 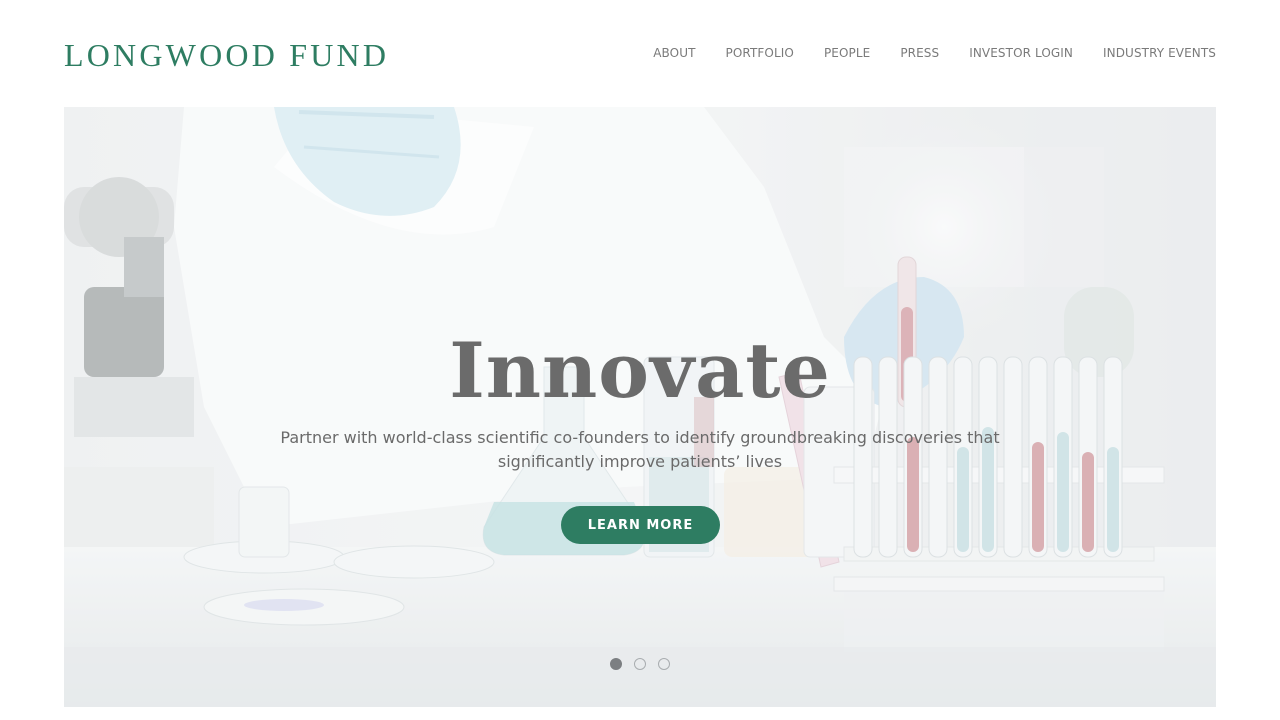 I want to click on site-logo: LONGWOOD FUND, so click(x=226, y=55).